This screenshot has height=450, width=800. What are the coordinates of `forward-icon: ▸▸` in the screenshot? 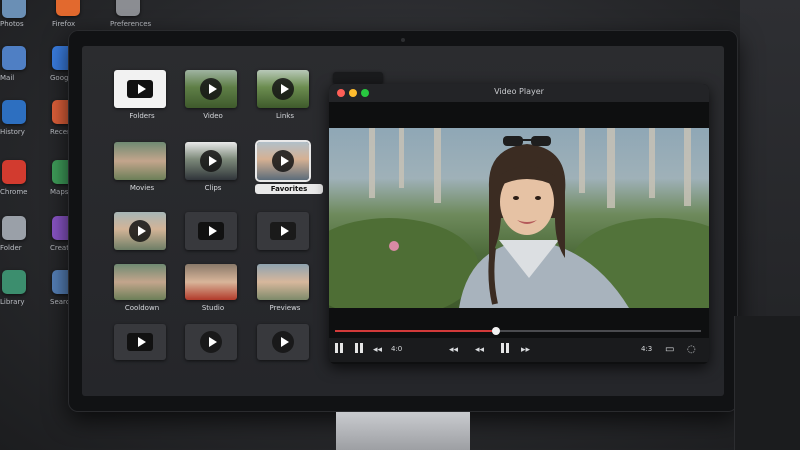 It's located at (525, 350).